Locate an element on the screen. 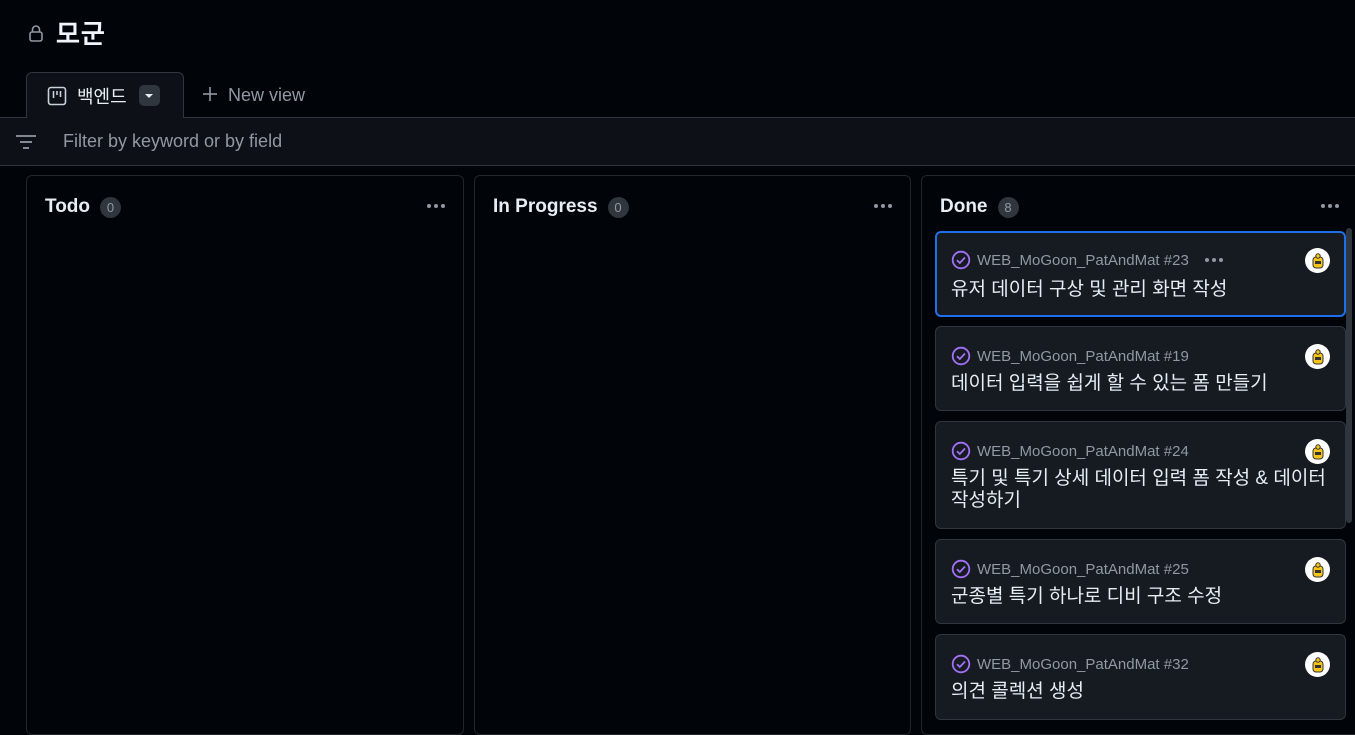 The height and width of the screenshot is (735, 1355). column-count-badge: 8 is located at coordinates (1008, 207).